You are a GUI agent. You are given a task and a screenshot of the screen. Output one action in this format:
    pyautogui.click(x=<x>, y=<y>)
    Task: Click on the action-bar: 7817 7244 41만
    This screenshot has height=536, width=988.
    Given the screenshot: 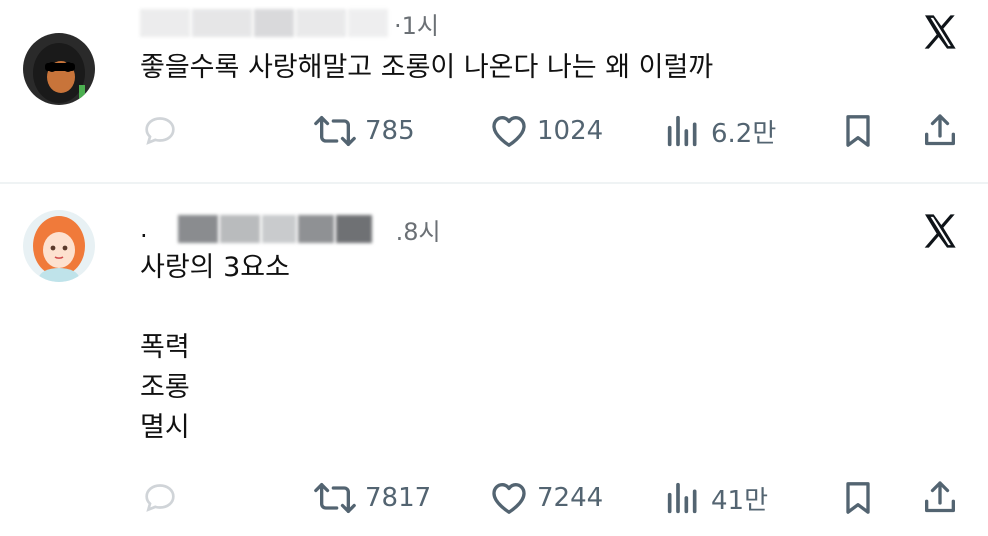 What is the action you would take?
    pyautogui.click(x=494, y=498)
    